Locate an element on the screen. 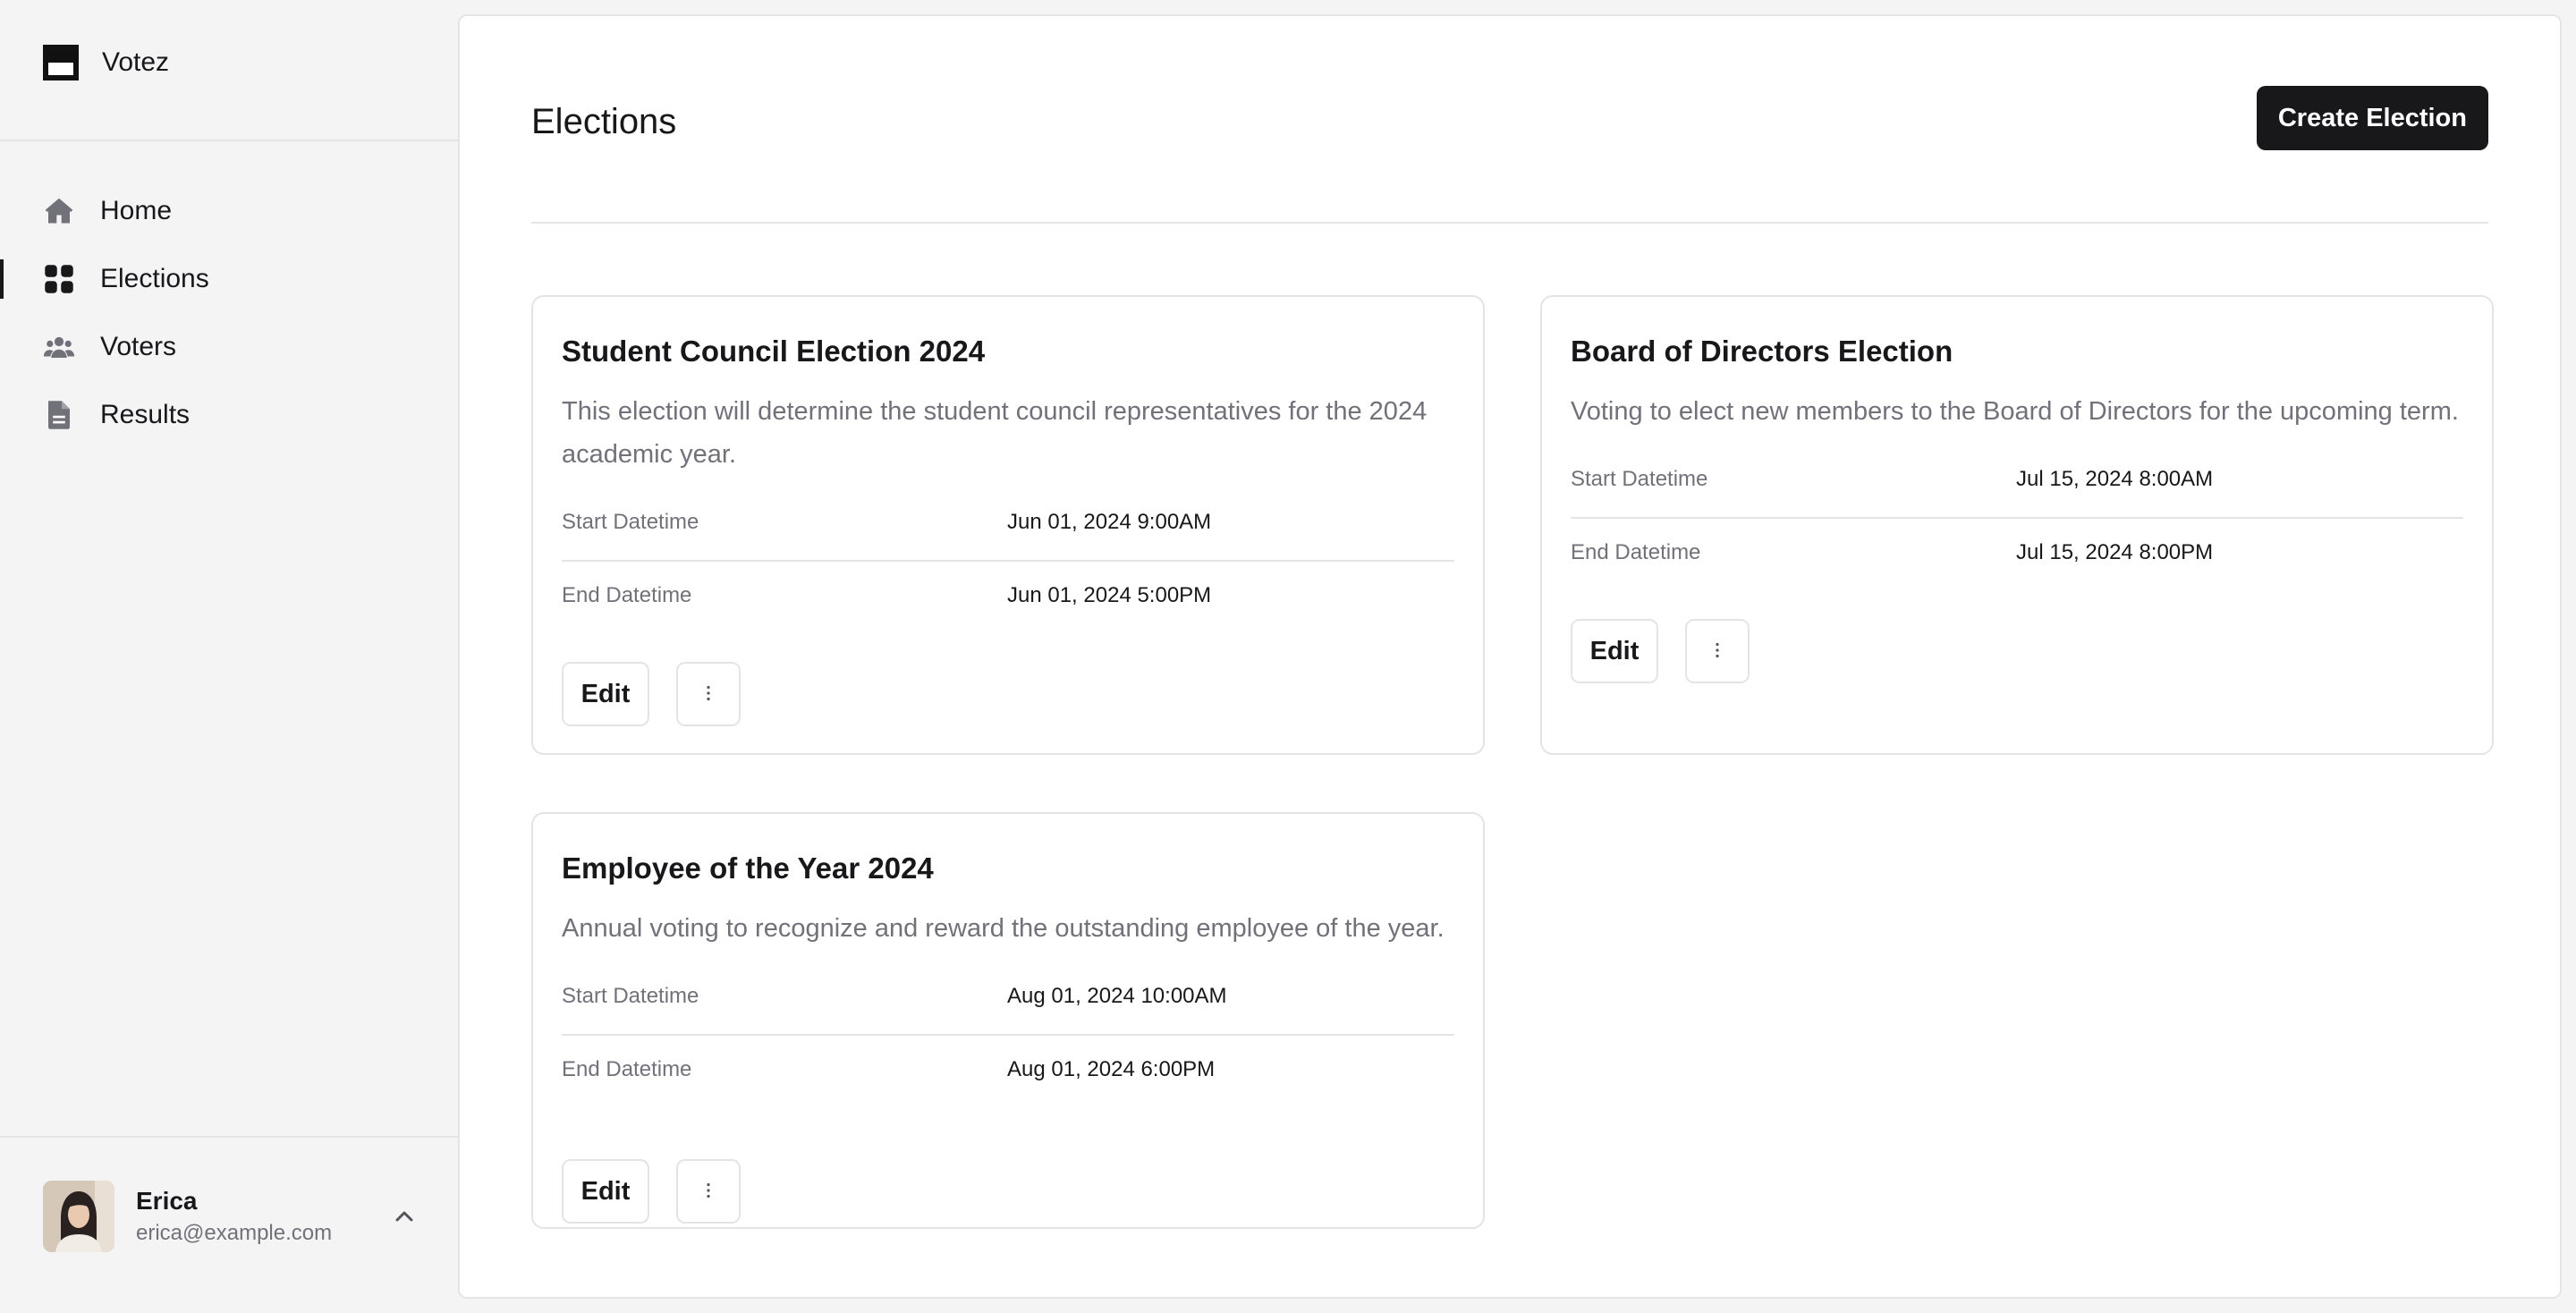  sidebar-item-label: Elections is located at coordinates (154, 278).